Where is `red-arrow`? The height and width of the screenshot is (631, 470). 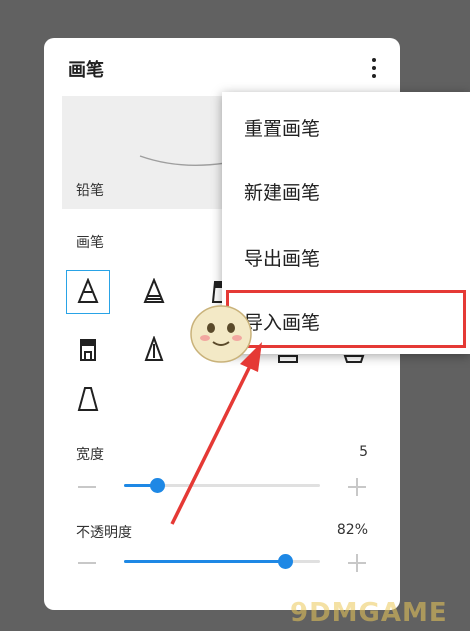 red-arrow is located at coordinates (216, 433).